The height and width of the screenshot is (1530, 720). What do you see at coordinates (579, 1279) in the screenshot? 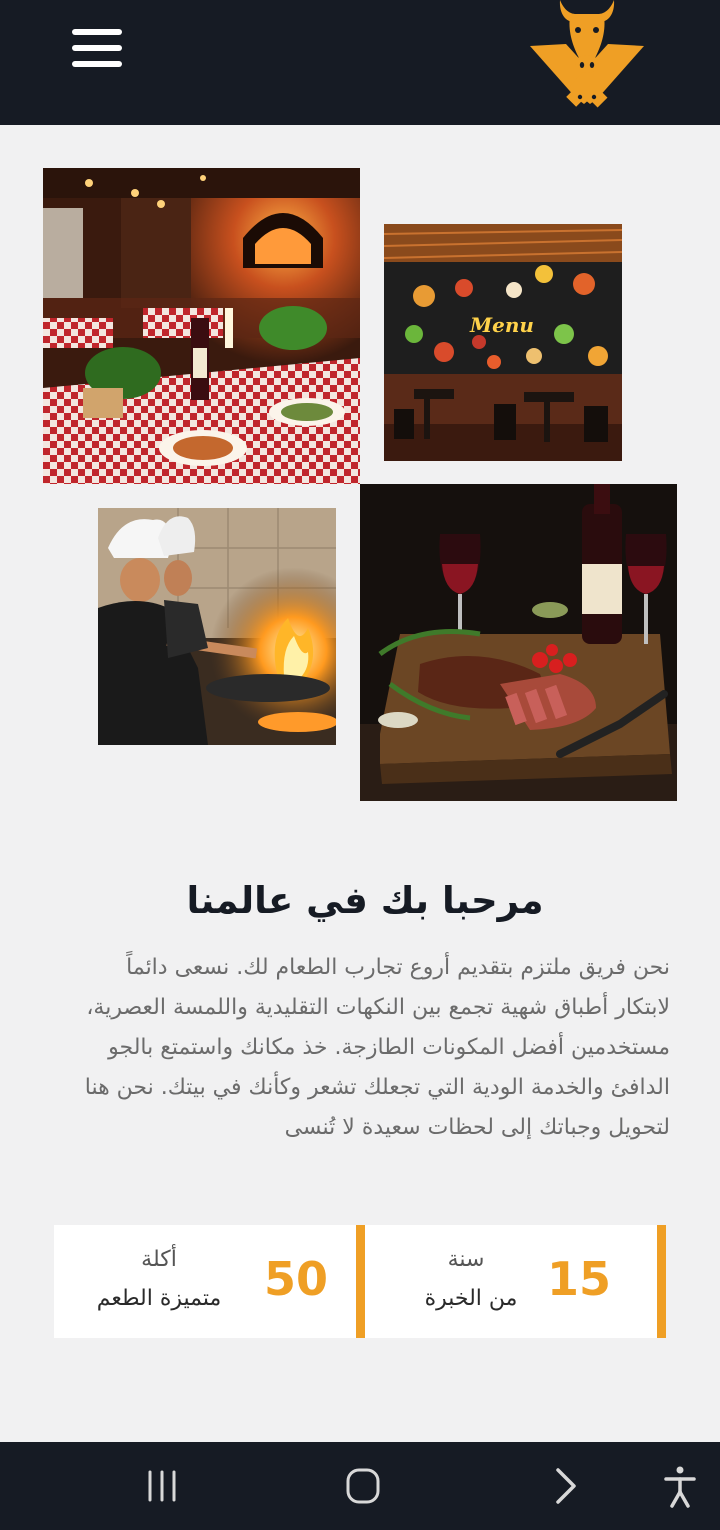
I see `stat-number: 15` at bounding box center [579, 1279].